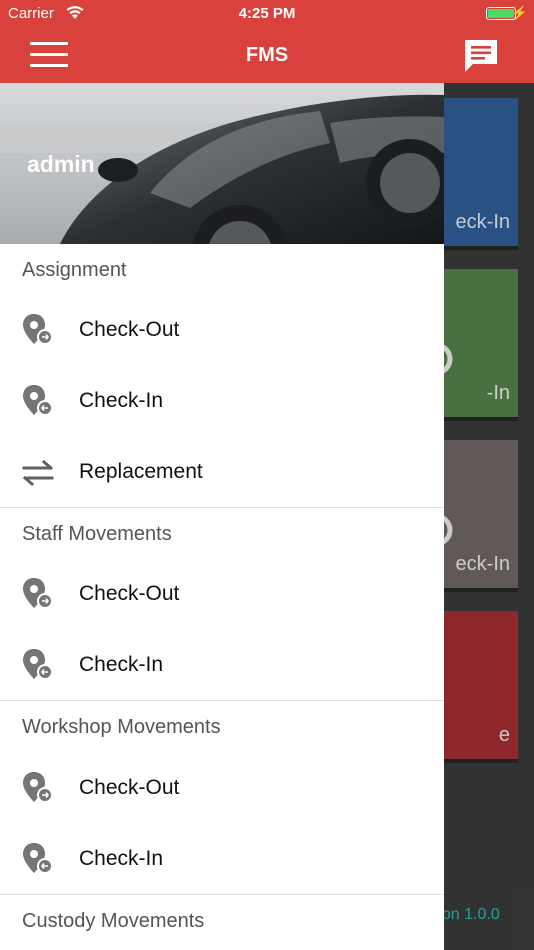 Image resolution: width=534 pixels, height=950 pixels. I want to click on chat-message-icon, so click(481, 56).